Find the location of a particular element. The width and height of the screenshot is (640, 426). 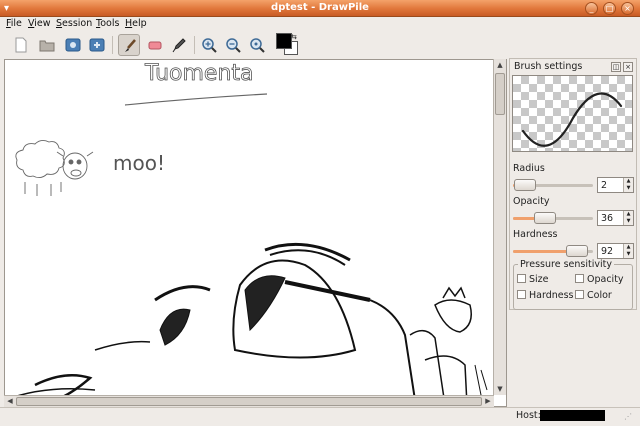

foreground-color-swatch is located at coordinates (284, 41).